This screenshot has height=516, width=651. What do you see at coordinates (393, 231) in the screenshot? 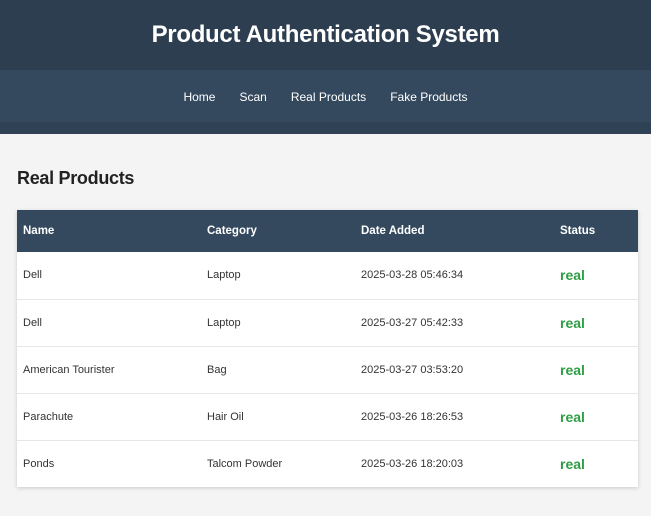
I see `column-header-date-added: Date Added` at bounding box center [393, 231].